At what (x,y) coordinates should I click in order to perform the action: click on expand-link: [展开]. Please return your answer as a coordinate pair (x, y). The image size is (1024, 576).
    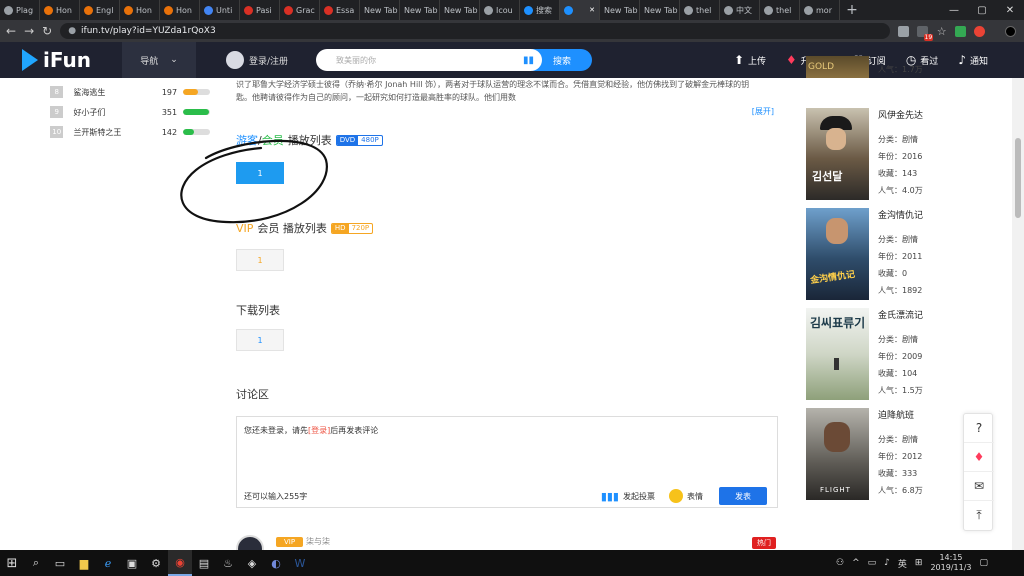
    Looking at the image, I should click on (763, 111).